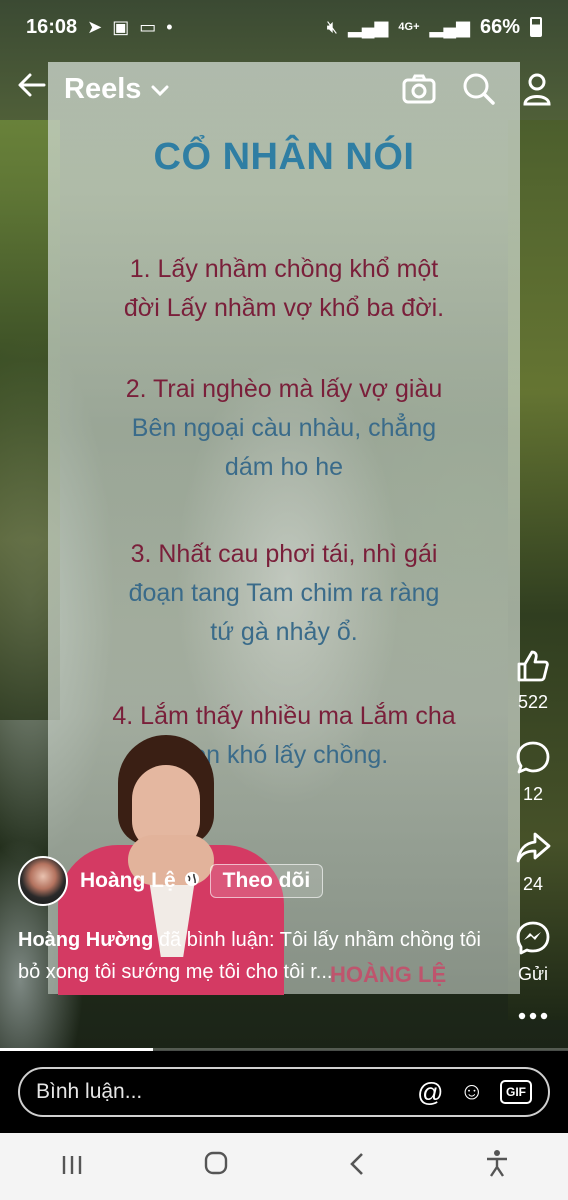 This screenshot has height=1200, width=568. I want to click on follow-button: Theo dõi, so click(266, 881).